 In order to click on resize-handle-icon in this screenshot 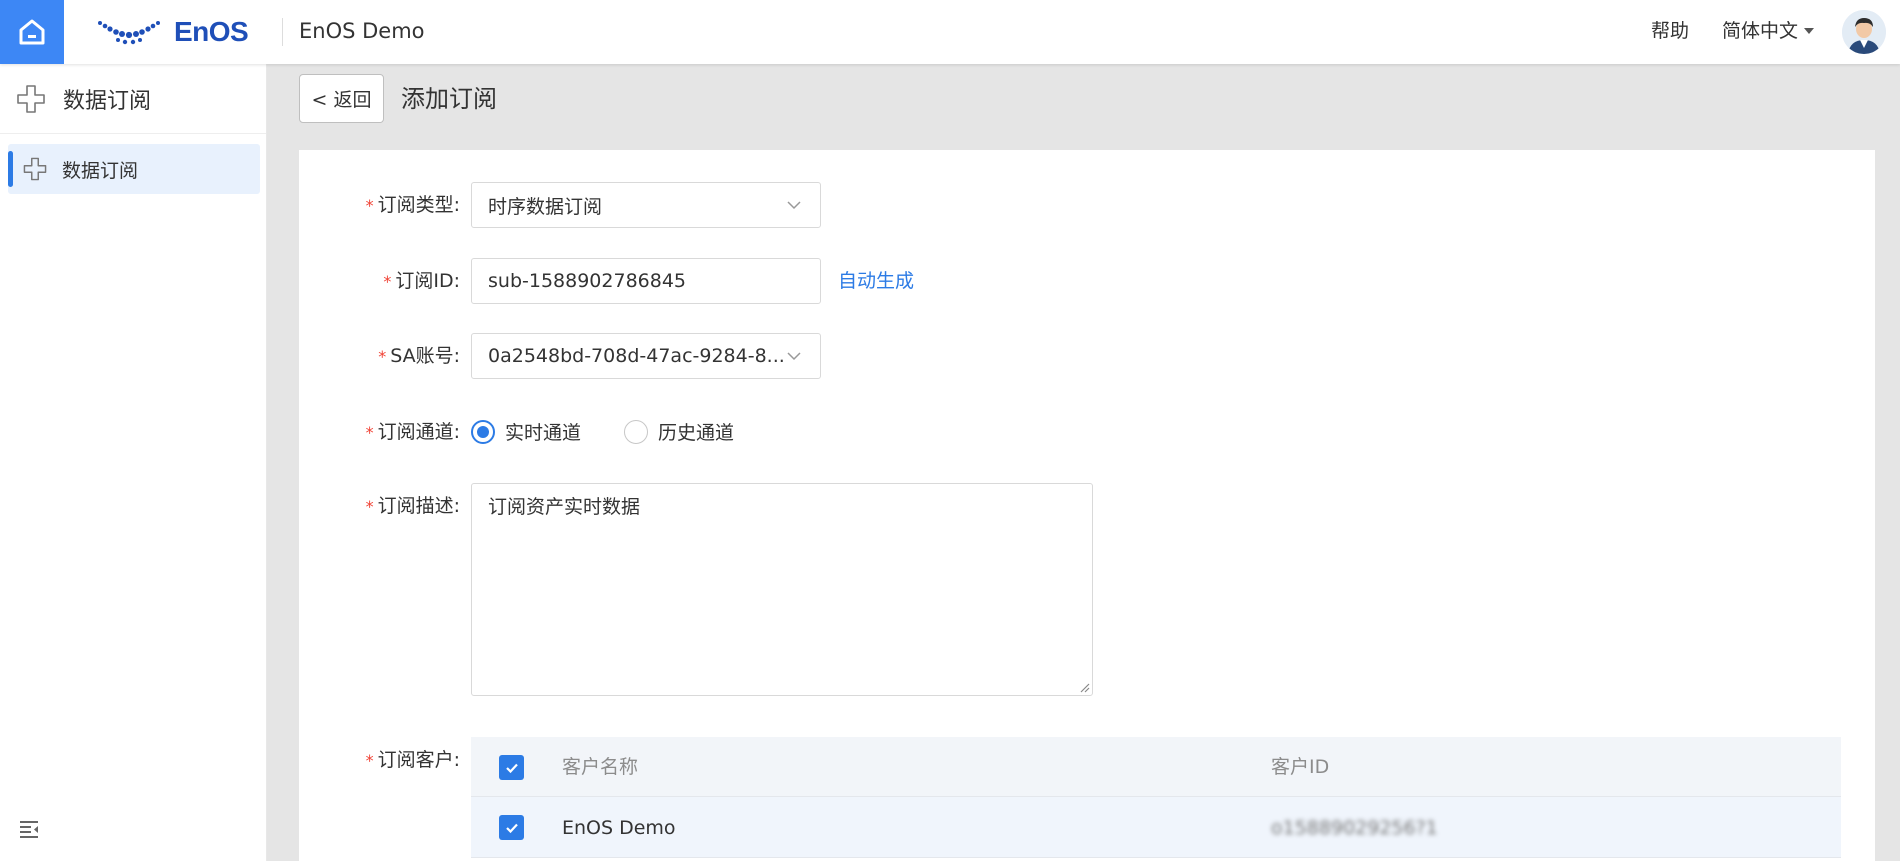, I will do `click(1084, 687)`.